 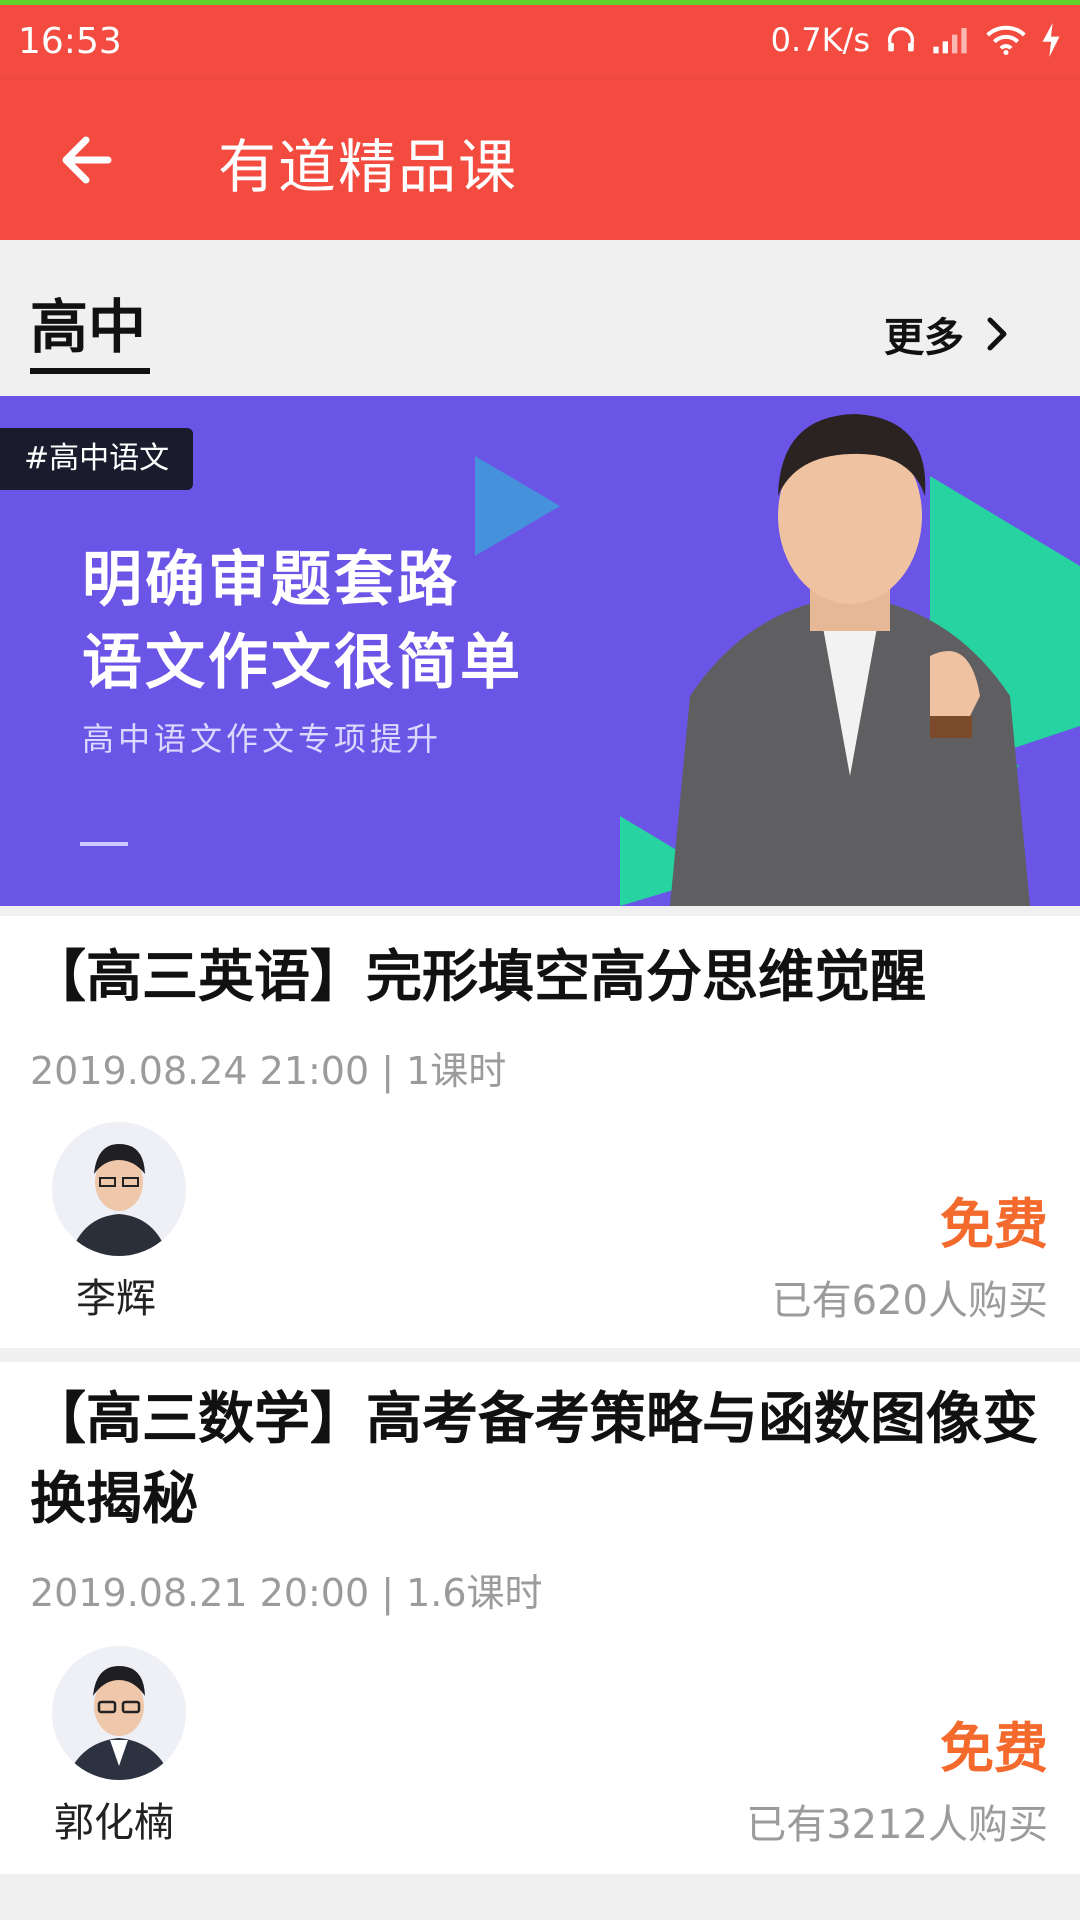 What do you see at coordinates (116, 1299) in the screenshot?
I see `teacher-name: 李辉` at bounding box center [116, 1299].